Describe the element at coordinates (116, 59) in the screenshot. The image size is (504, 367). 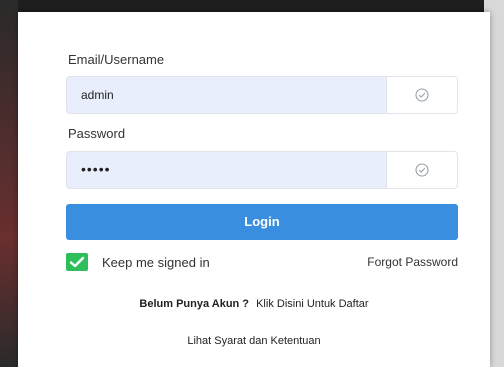
I see `email-label: Email/Username` at that location.